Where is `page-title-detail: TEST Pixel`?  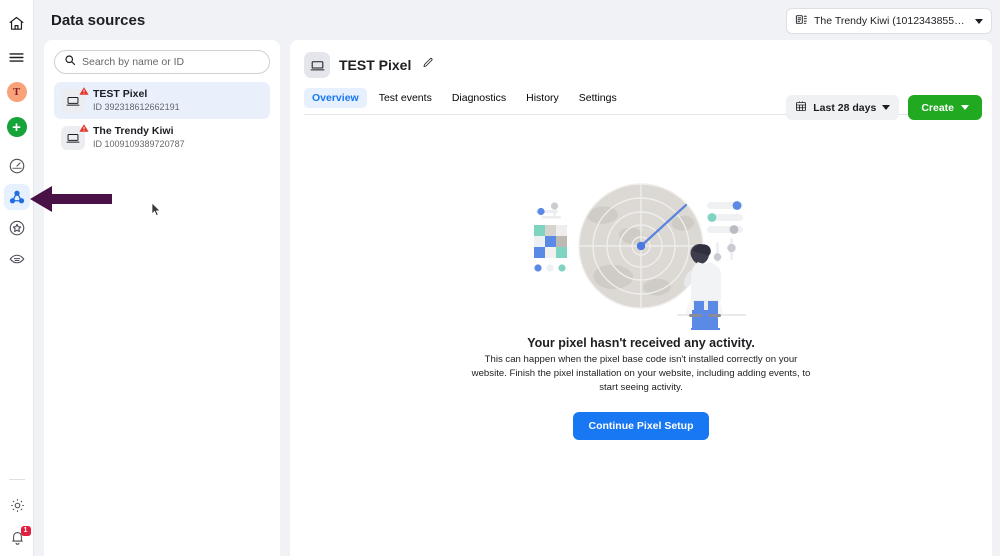 page-title-detail: TEST Pixel is located at coordinates (375, 65).